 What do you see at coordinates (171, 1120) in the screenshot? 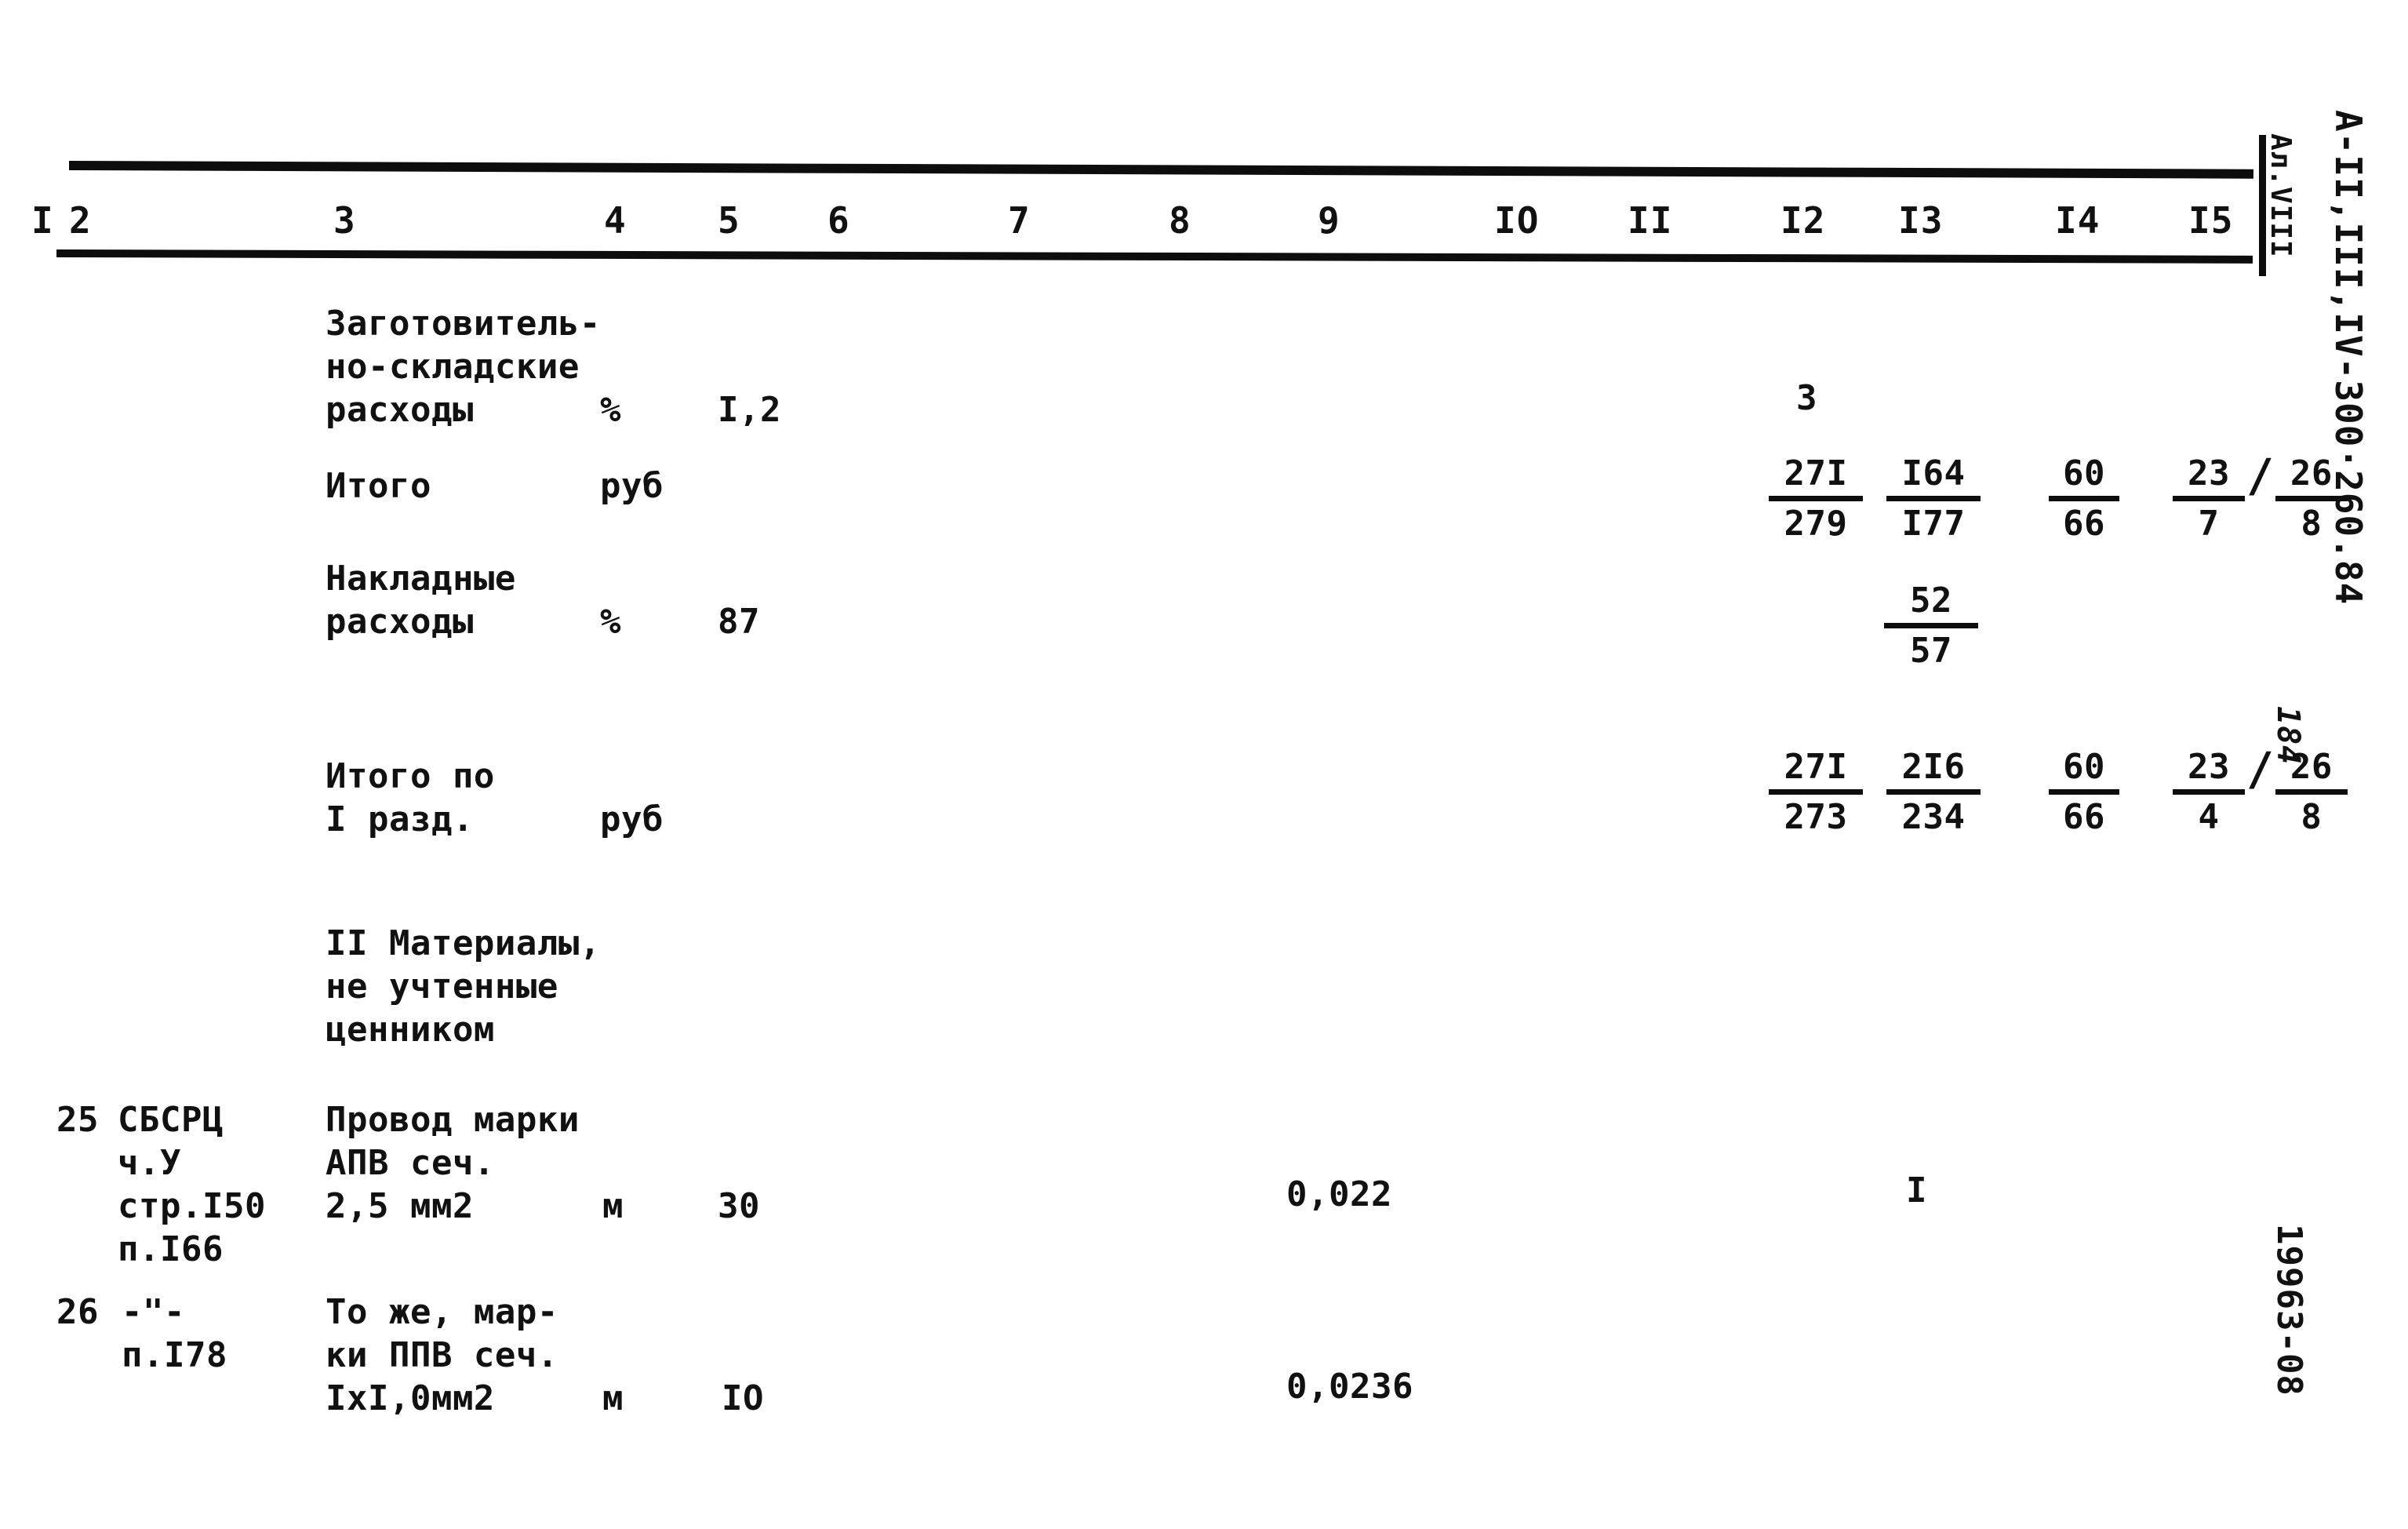
I see `row-25-ref-line-1: СБСРЦ` at bounding box center [171, 1120].